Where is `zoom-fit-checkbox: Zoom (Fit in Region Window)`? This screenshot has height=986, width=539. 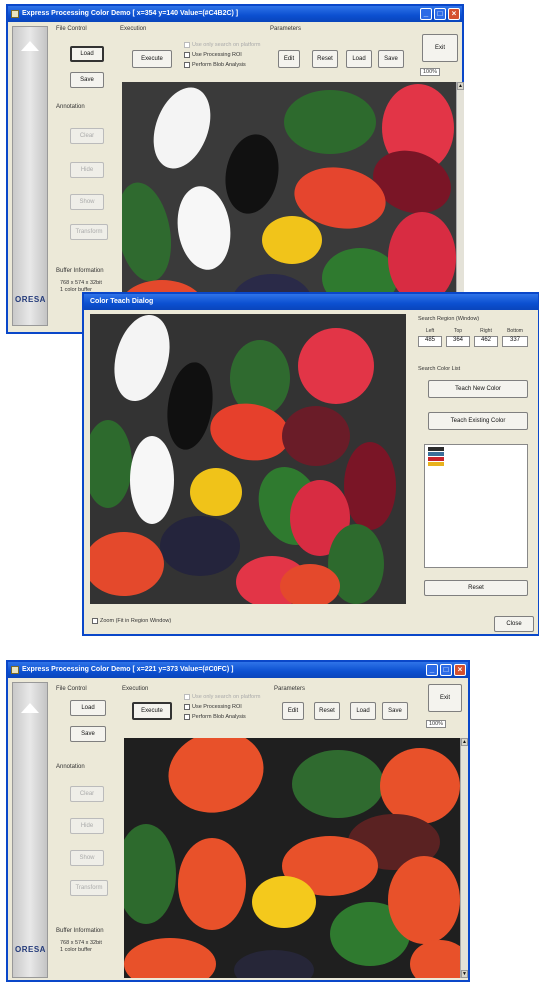
zoom-fit-checkbox: Zoom (Fit in Region Window) is located at coordinates (131, 621).